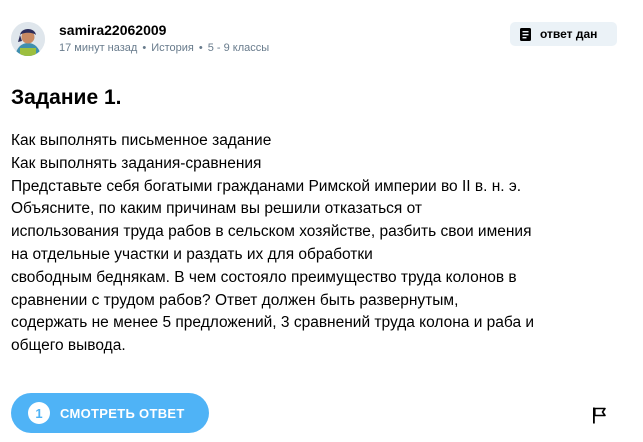 The width and height of the screenshot is (643, 442). I want to click on question-meta: 17 минут назад • История • 5 - 9 классы, so click(164, 48).